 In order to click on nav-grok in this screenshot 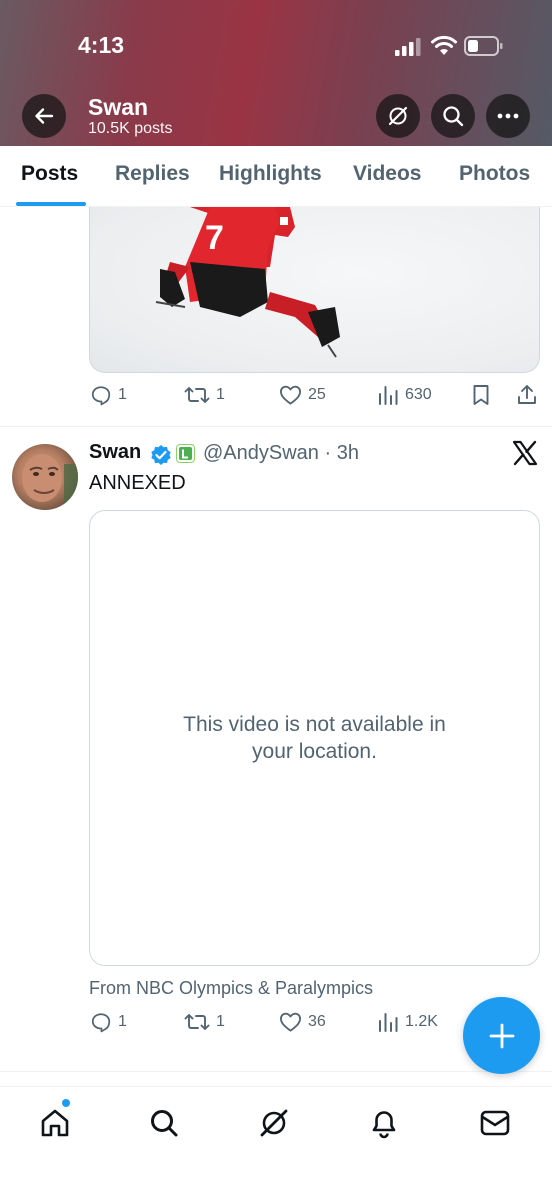, I will do `click(274, 1123)`.